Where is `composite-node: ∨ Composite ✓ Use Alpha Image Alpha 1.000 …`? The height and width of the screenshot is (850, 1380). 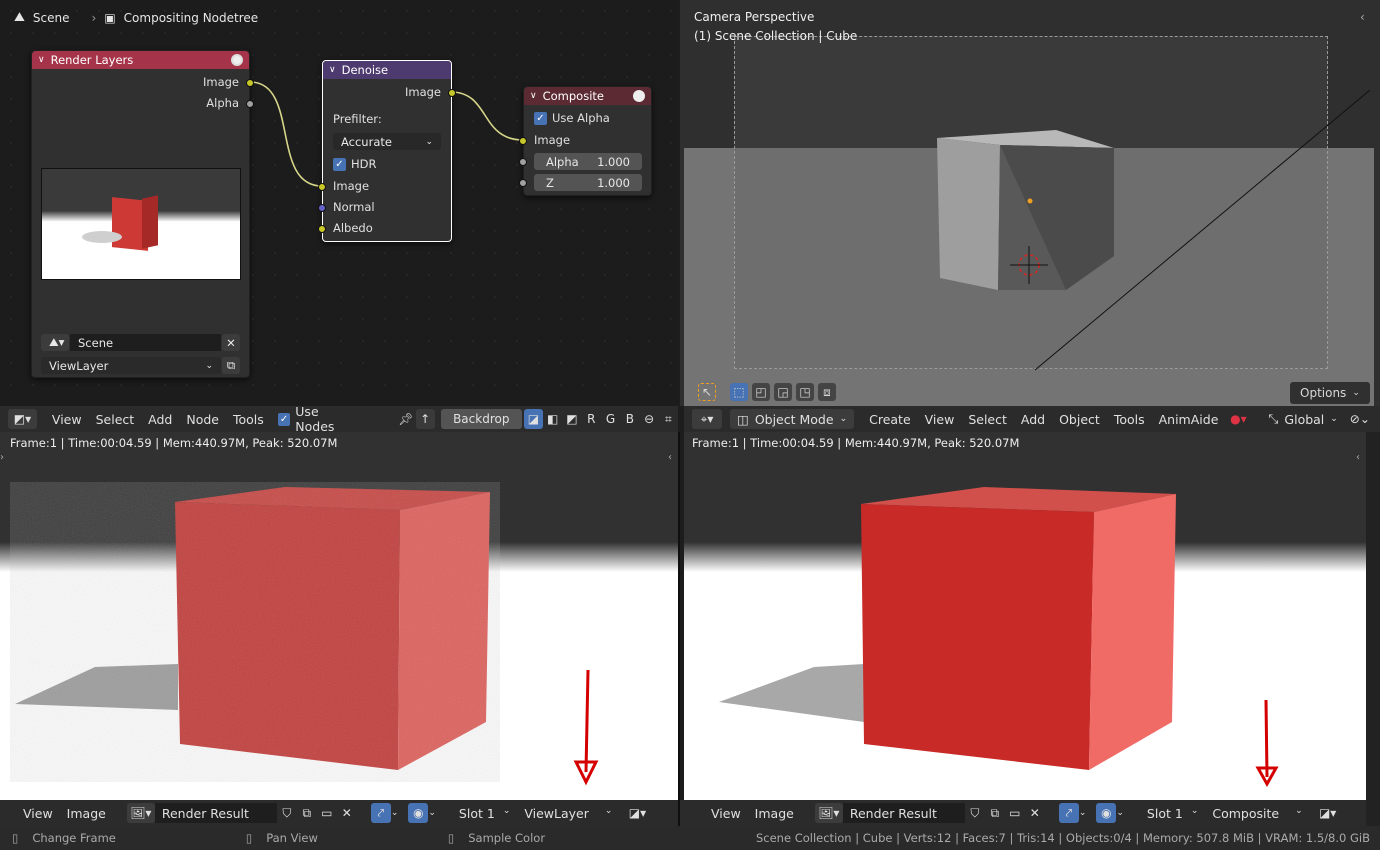 composite-node: ∨ Composite ✓ Use Alpha Image Alpha 1.000 … is located at coordinates (585, 141).